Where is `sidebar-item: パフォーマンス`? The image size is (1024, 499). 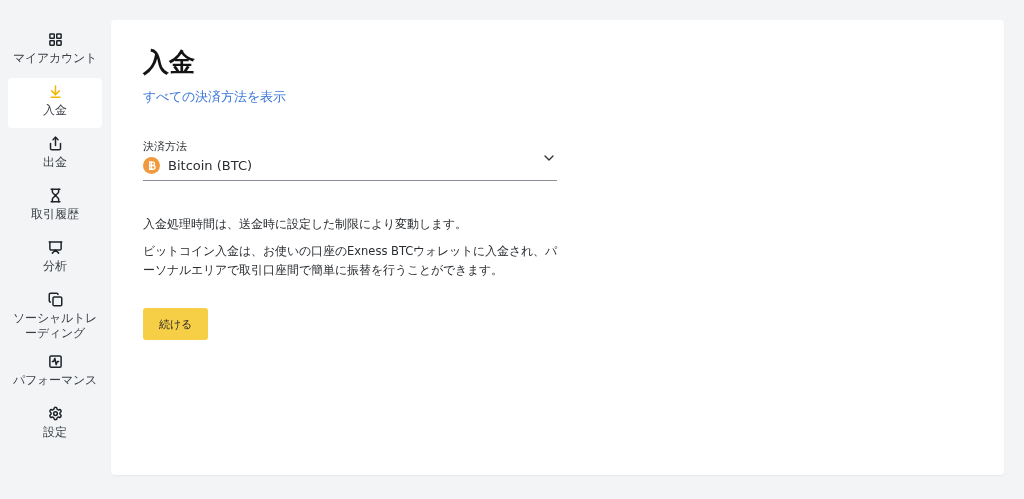
sidebar-item: パフォーマンス is located at coordinates (55, 373).